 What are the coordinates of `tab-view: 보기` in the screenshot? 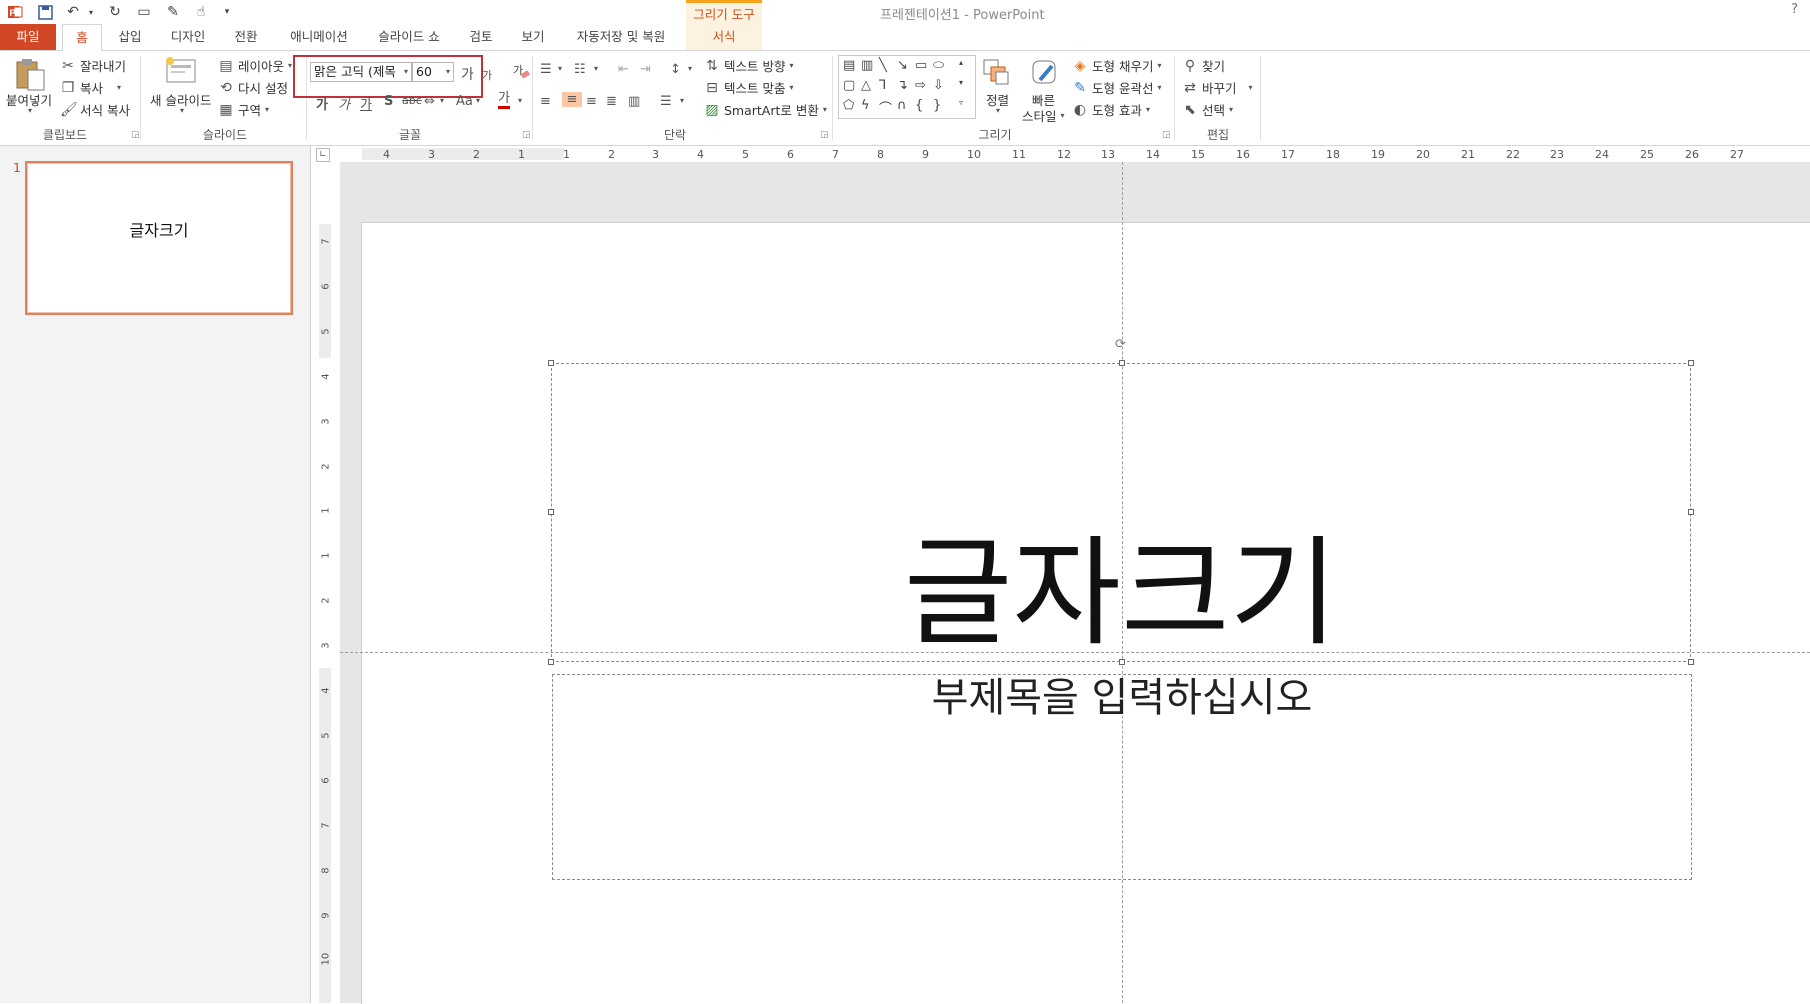 It's located at (533, 37).